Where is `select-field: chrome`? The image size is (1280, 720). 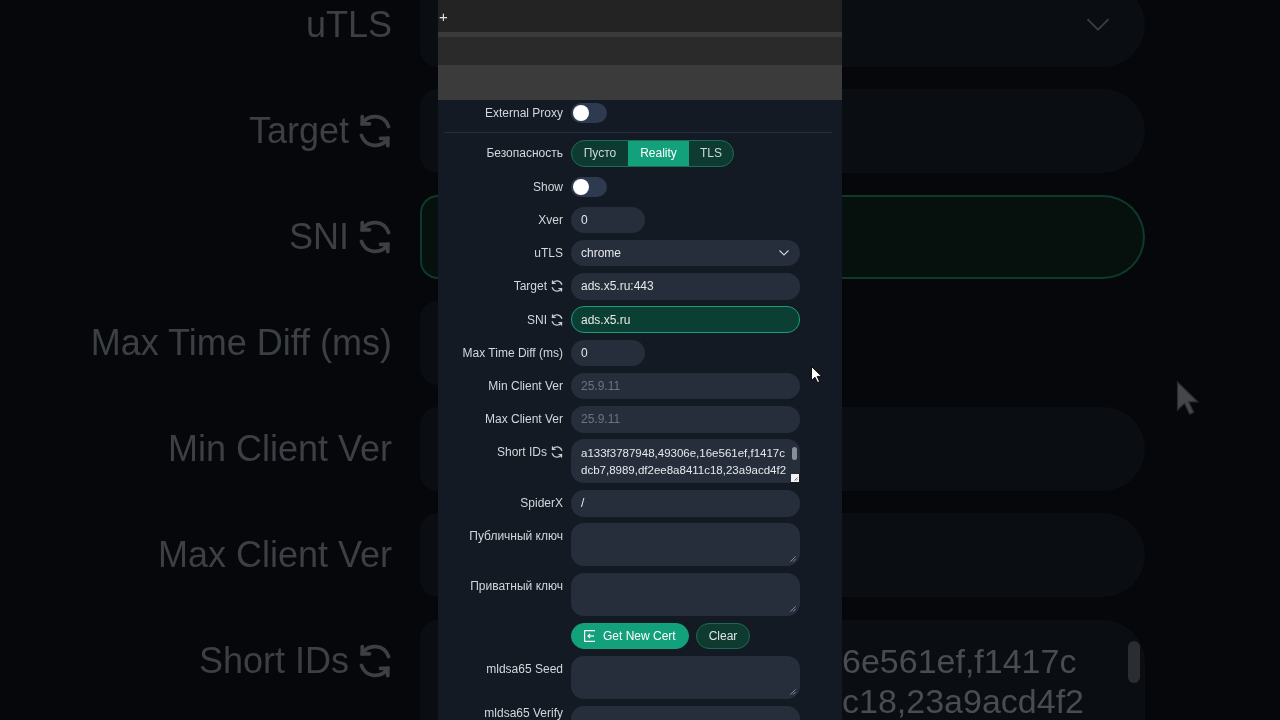
select-field: chrome is located at coordinates (685, 253).